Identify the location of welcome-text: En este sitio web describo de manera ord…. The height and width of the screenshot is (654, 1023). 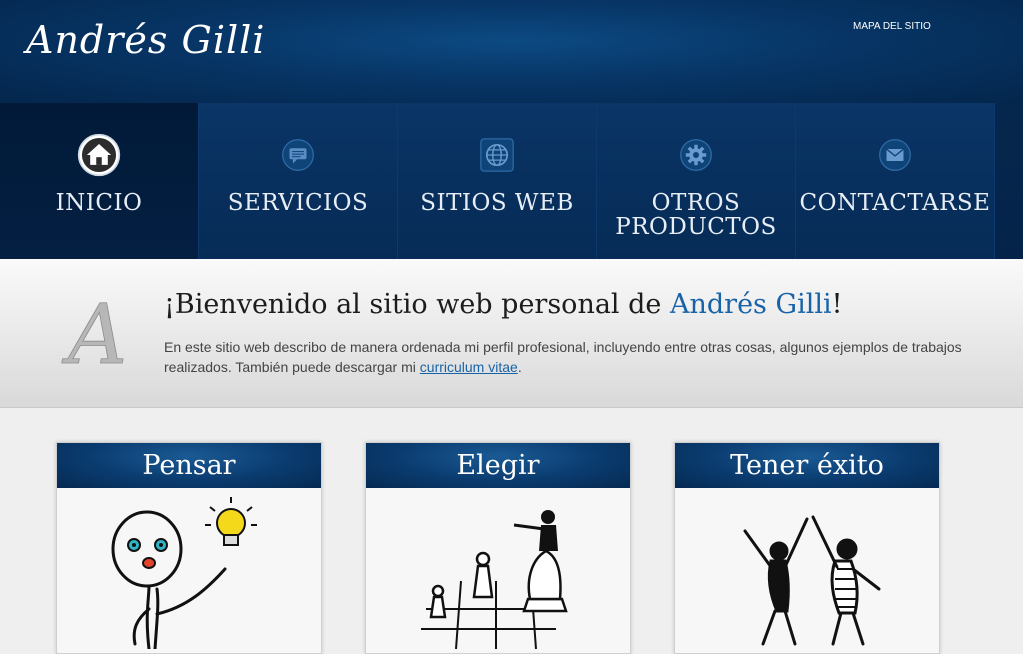
(574, 357).